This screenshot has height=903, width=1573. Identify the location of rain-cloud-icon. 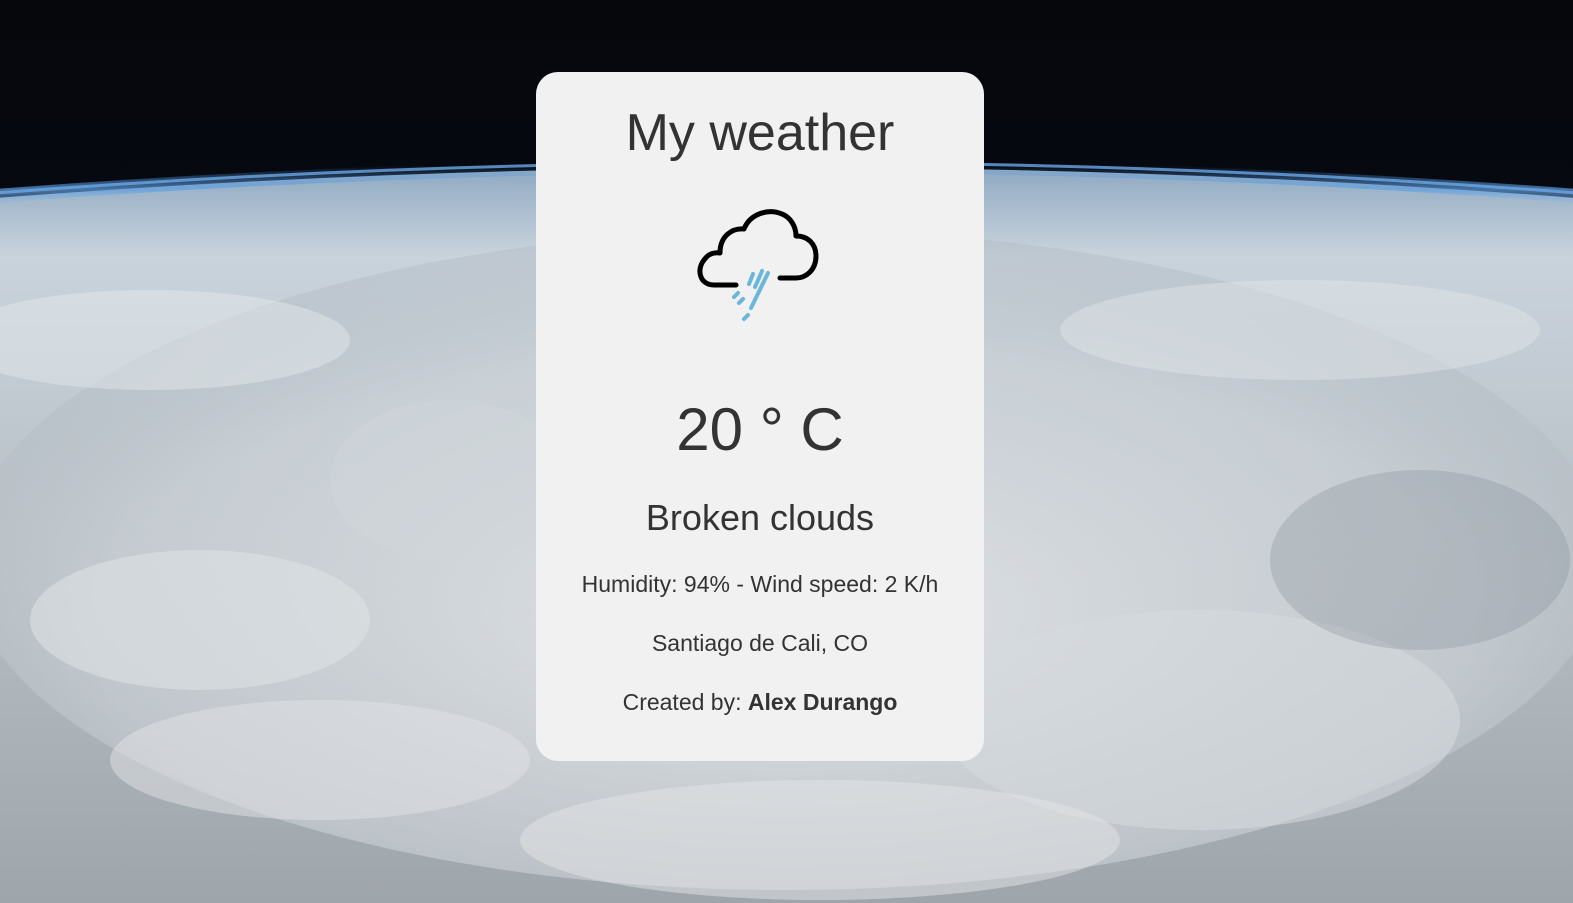
(760, 266).